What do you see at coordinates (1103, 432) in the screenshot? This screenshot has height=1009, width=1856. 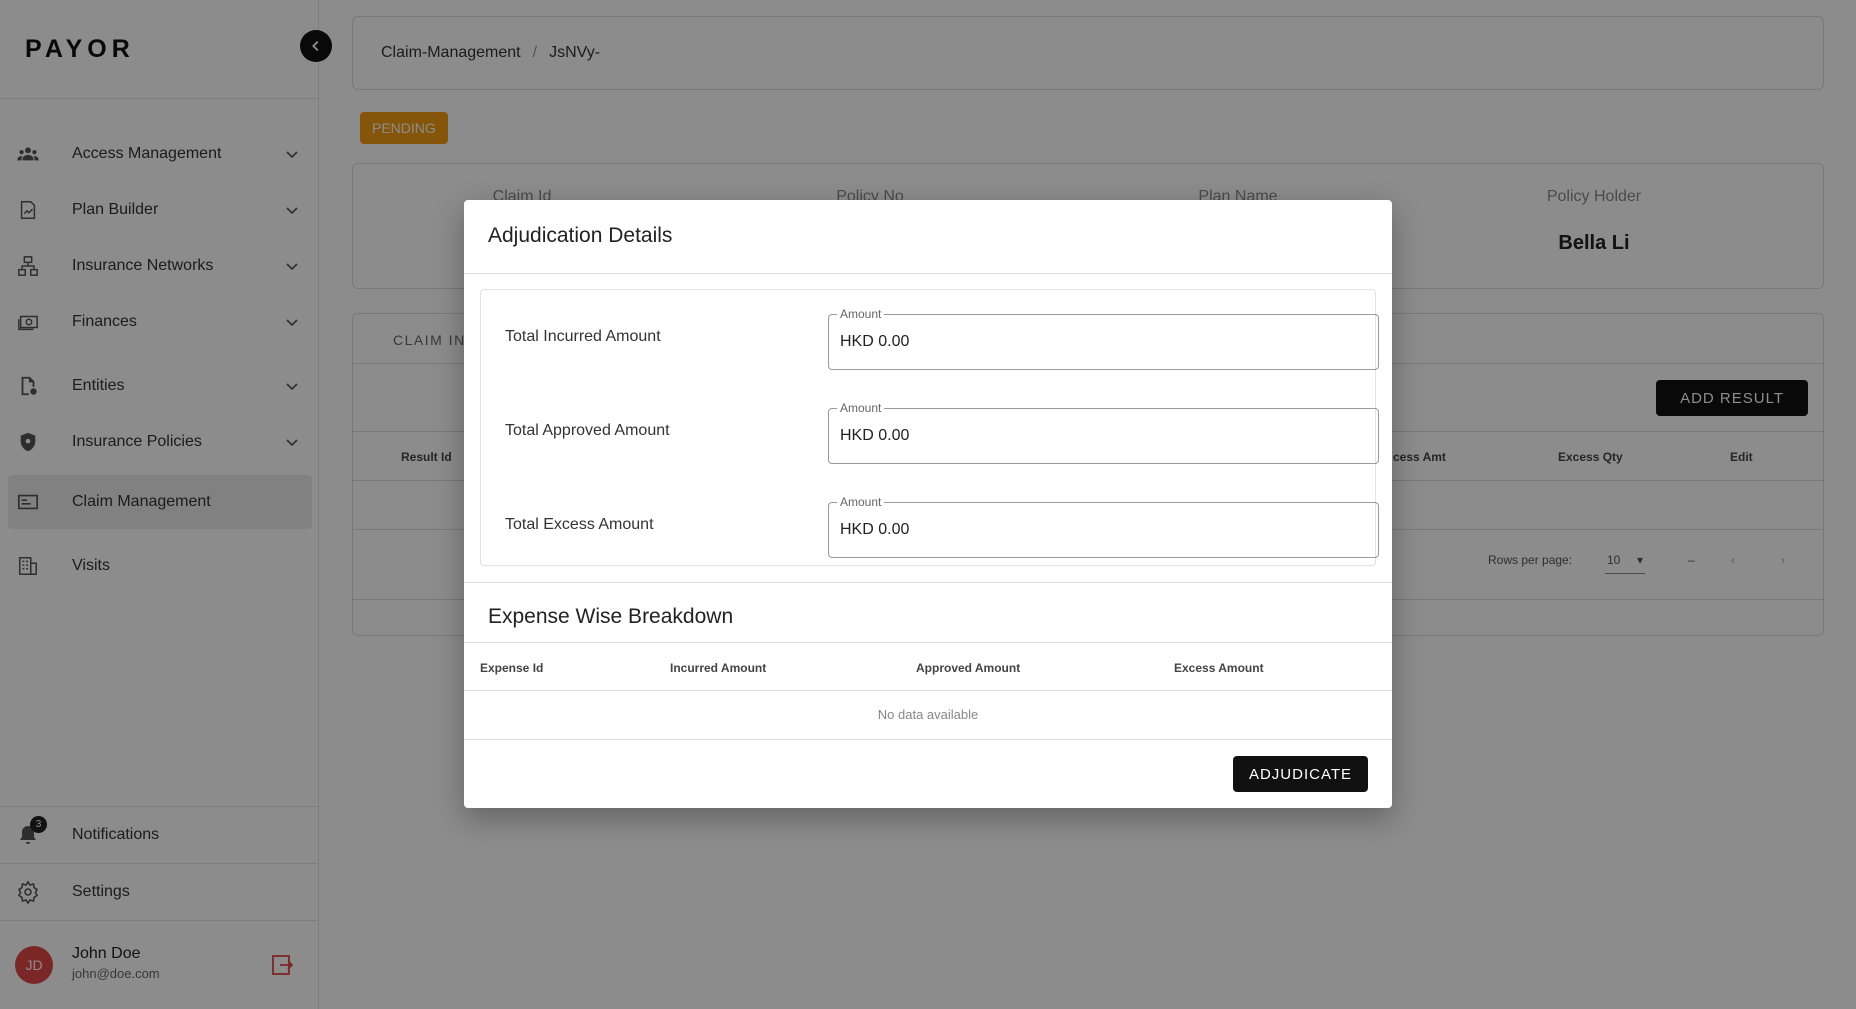 I see `total-approved-amount-field: Amount HKD 0.00` at bounding box center [1103, 432].